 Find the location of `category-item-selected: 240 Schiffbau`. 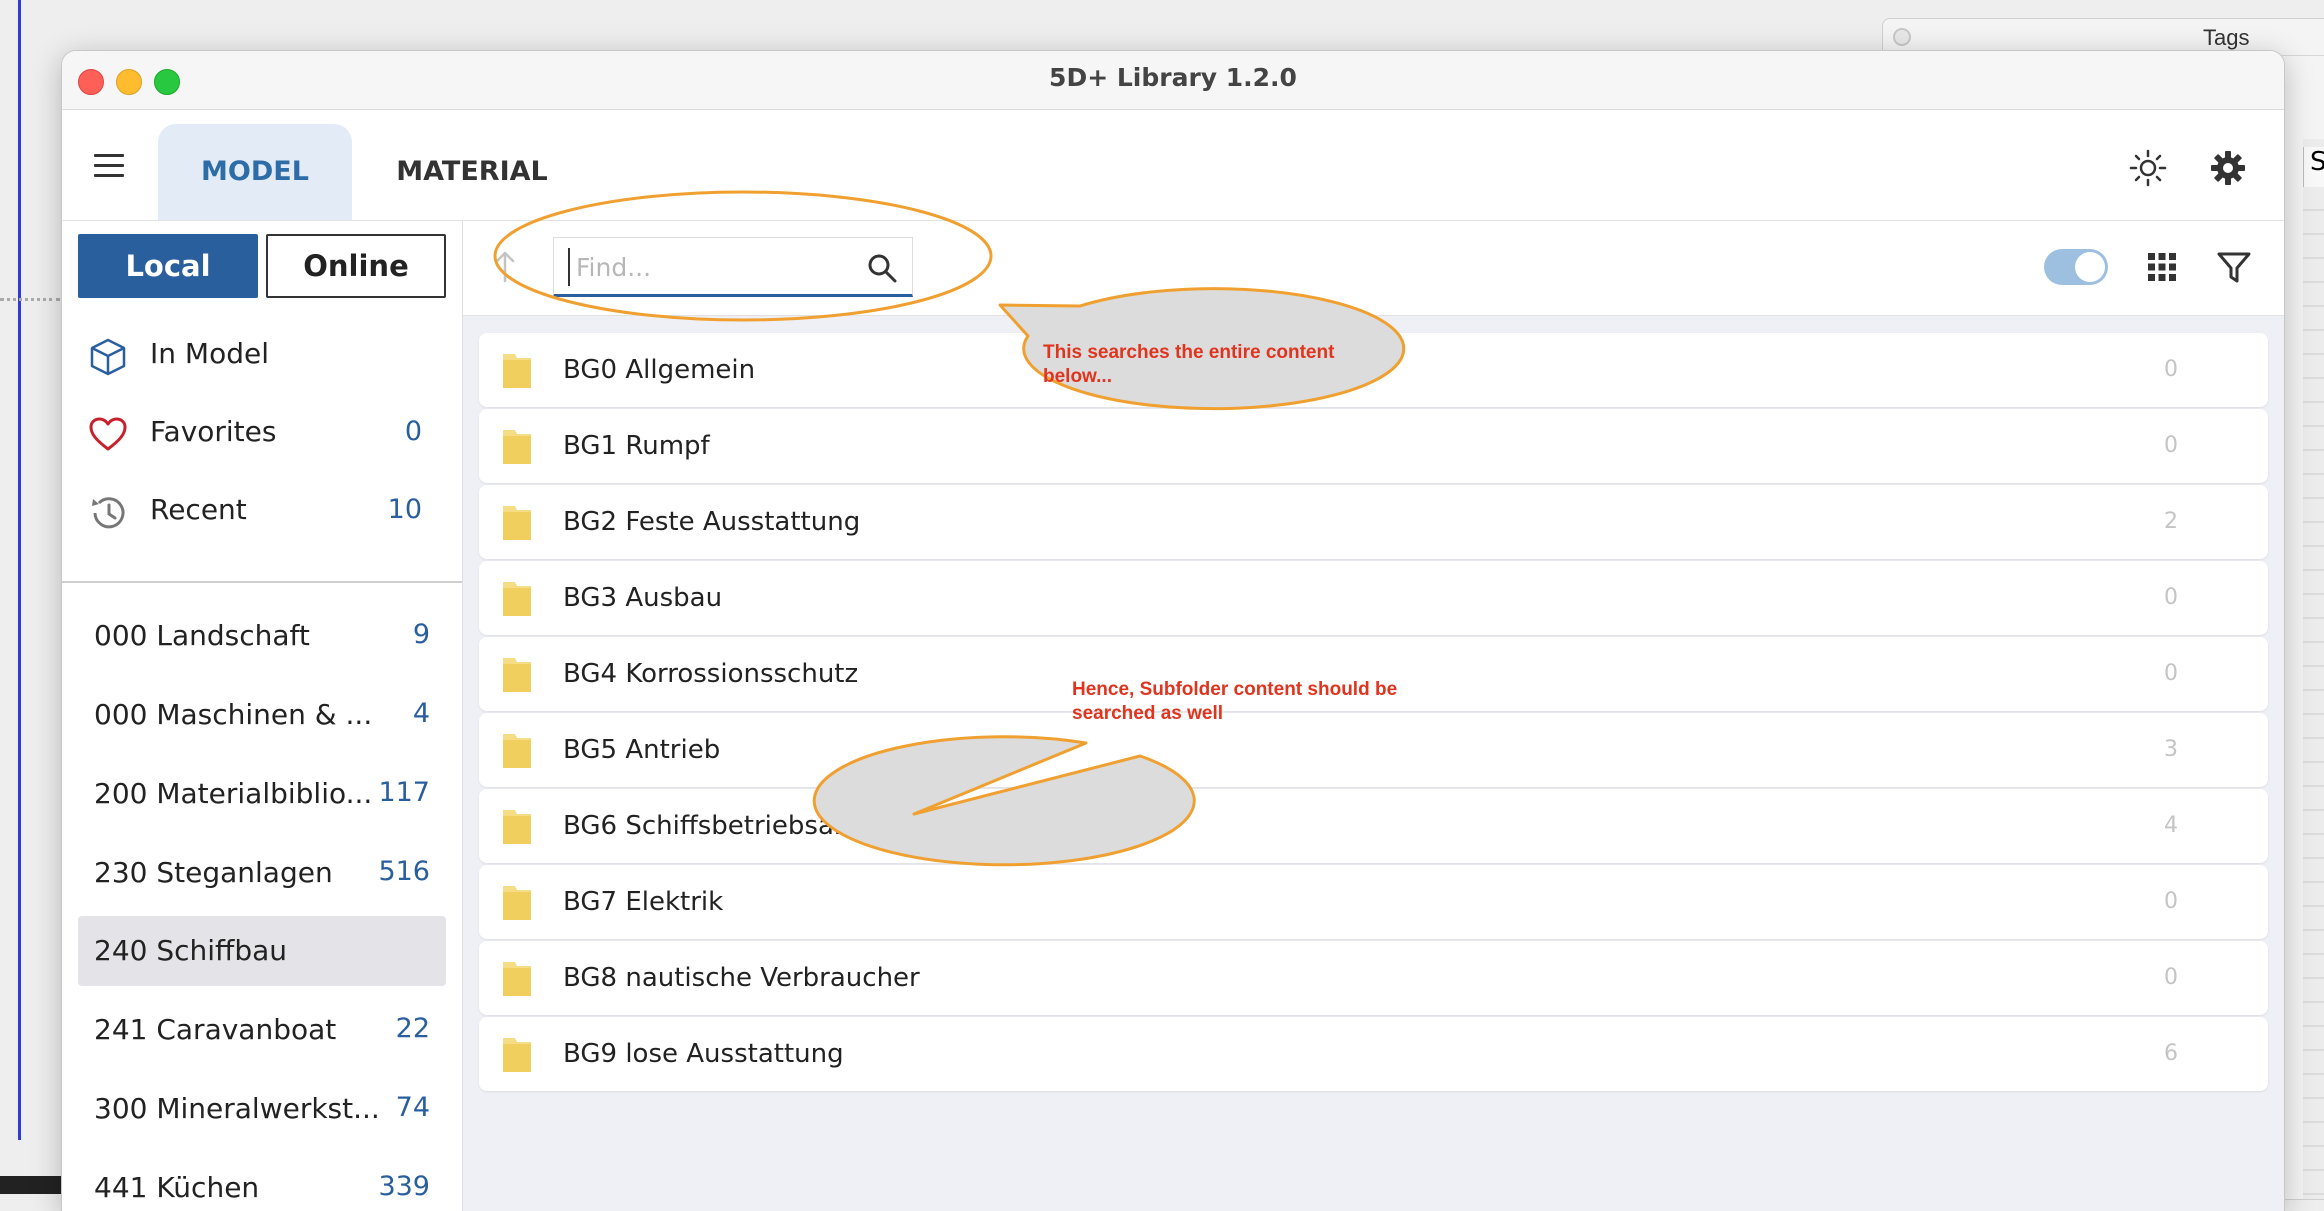

category-item-selected: 240 Schiffbau is located at coordinates (262, 951).